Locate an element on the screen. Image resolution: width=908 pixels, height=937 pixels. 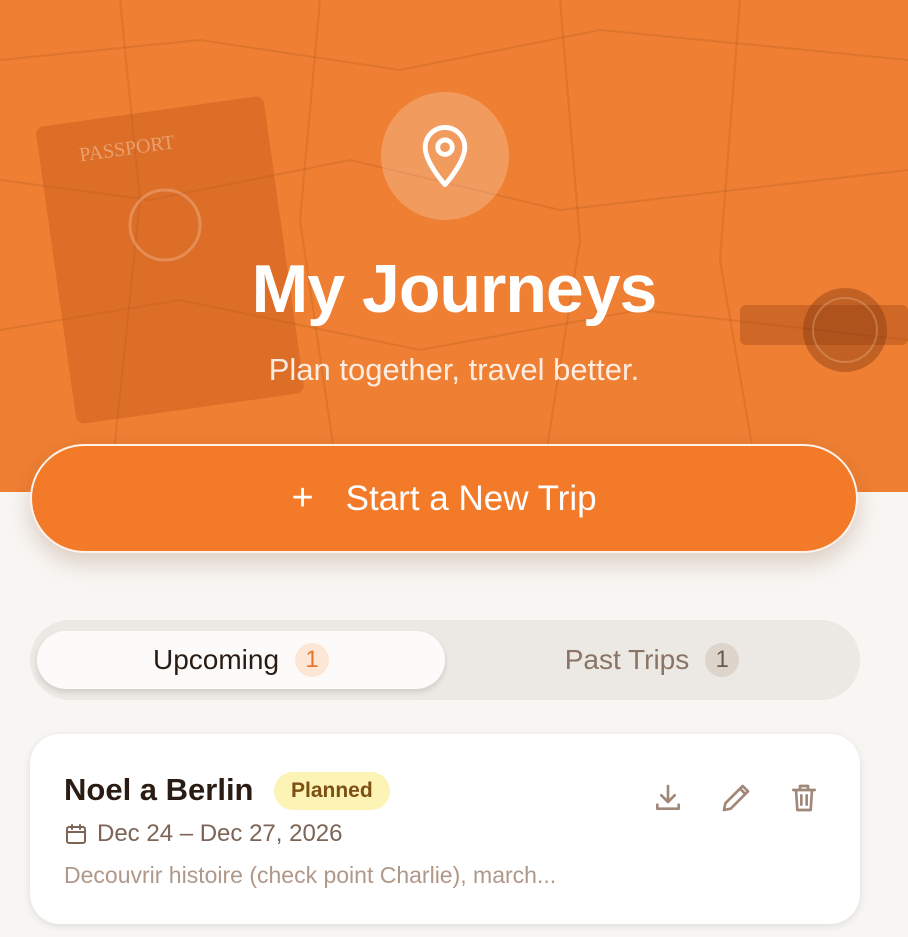
tab-upcoming-count: 1 is located at coordinates (312, 660).